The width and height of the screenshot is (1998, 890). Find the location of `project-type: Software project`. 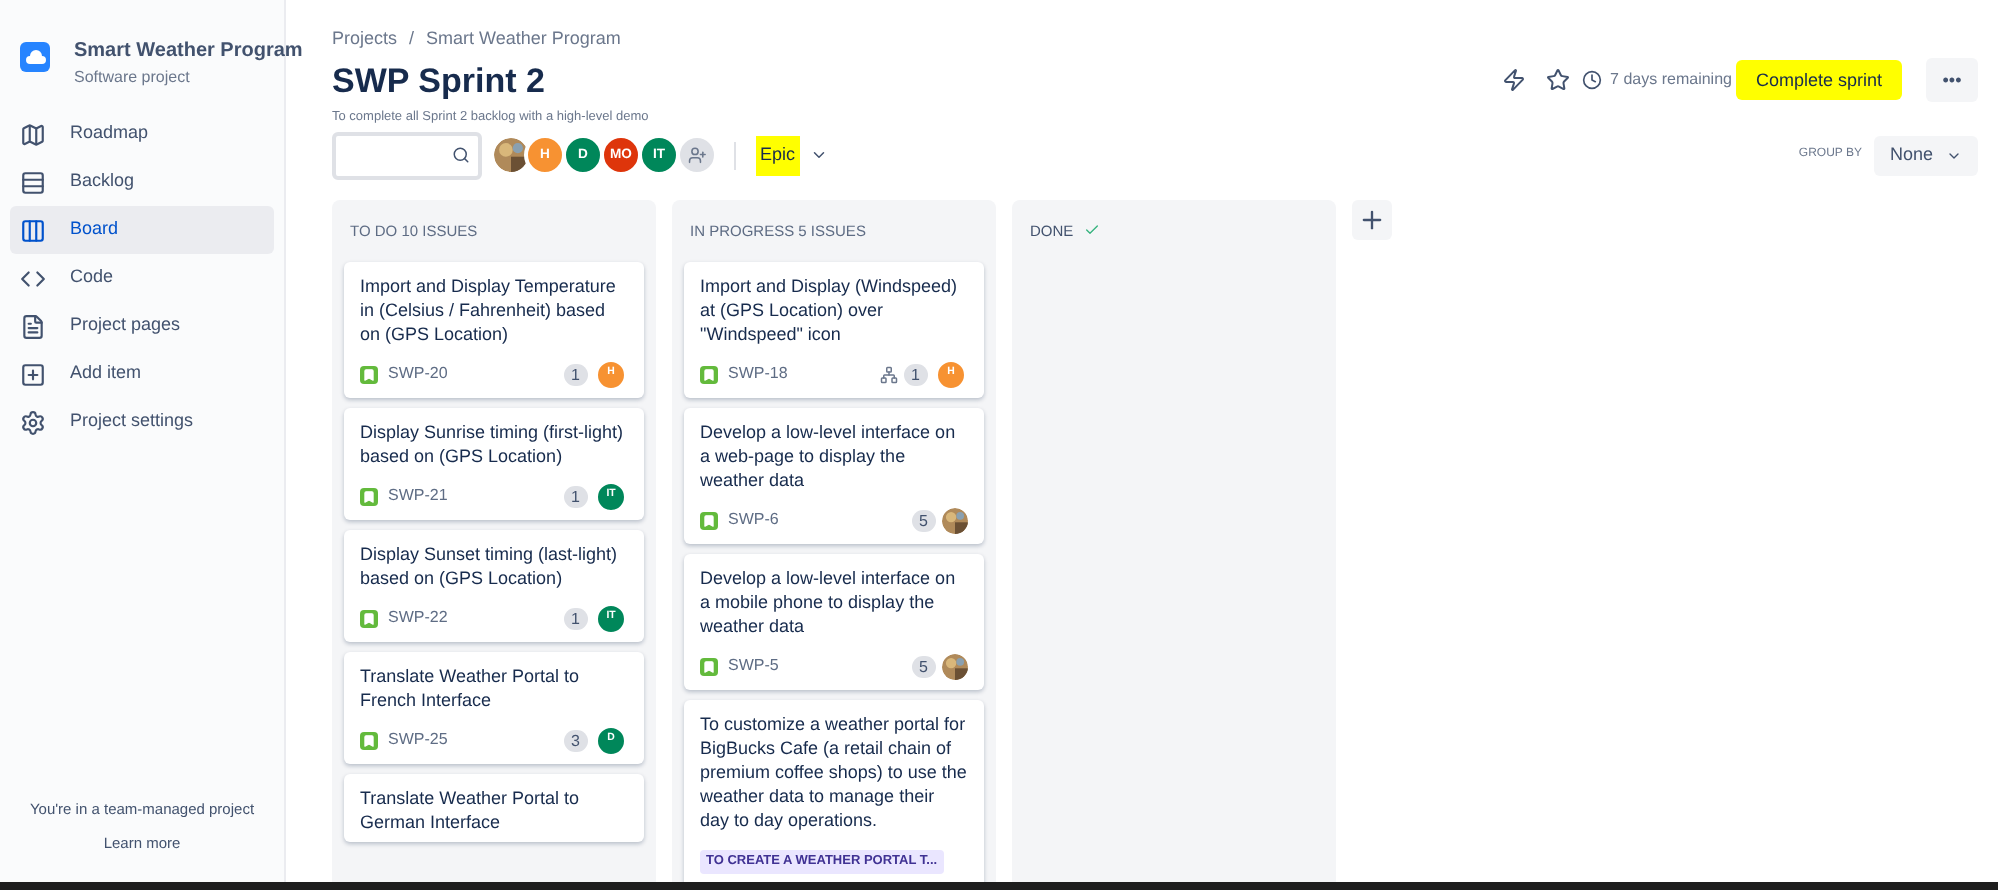

project-type: Software project is located at coordinates (133, 78).